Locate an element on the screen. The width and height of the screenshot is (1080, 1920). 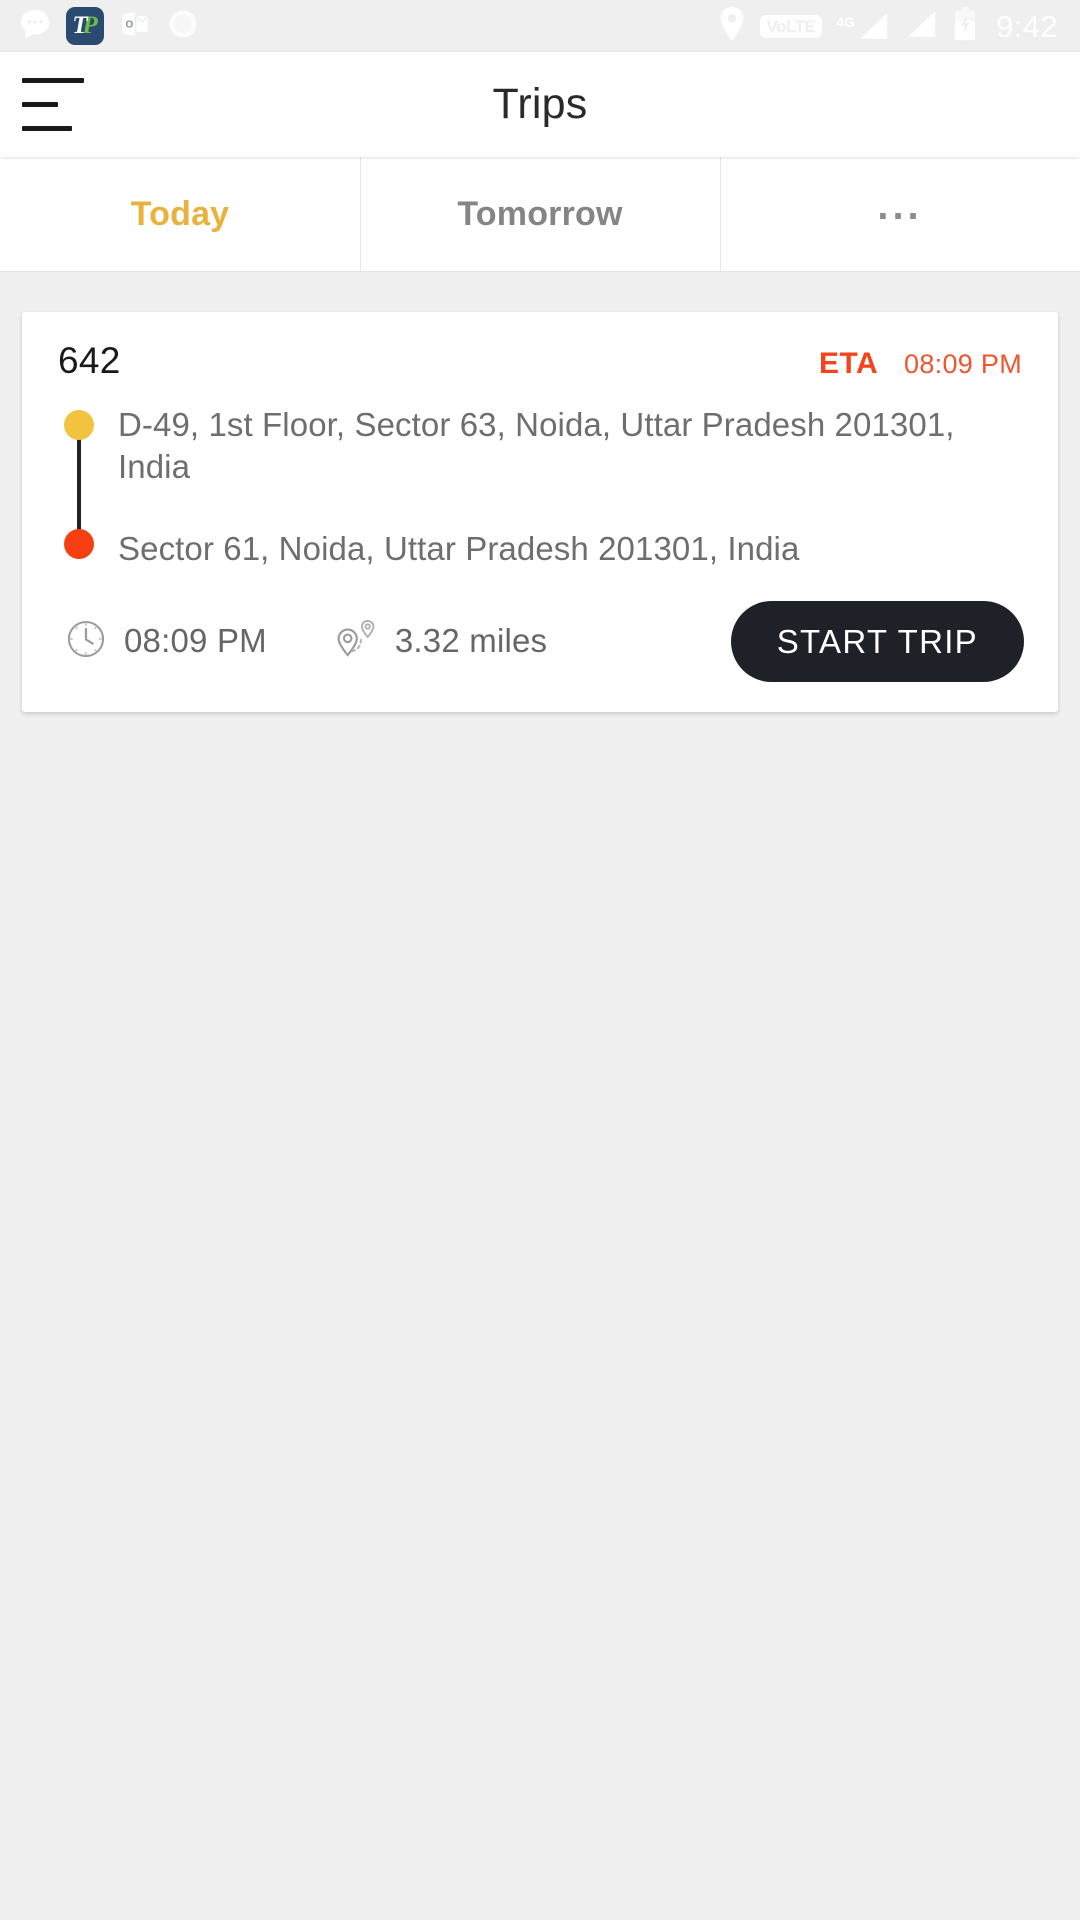
eta-time: 08:09 PM is located at coordinates (963, 364).